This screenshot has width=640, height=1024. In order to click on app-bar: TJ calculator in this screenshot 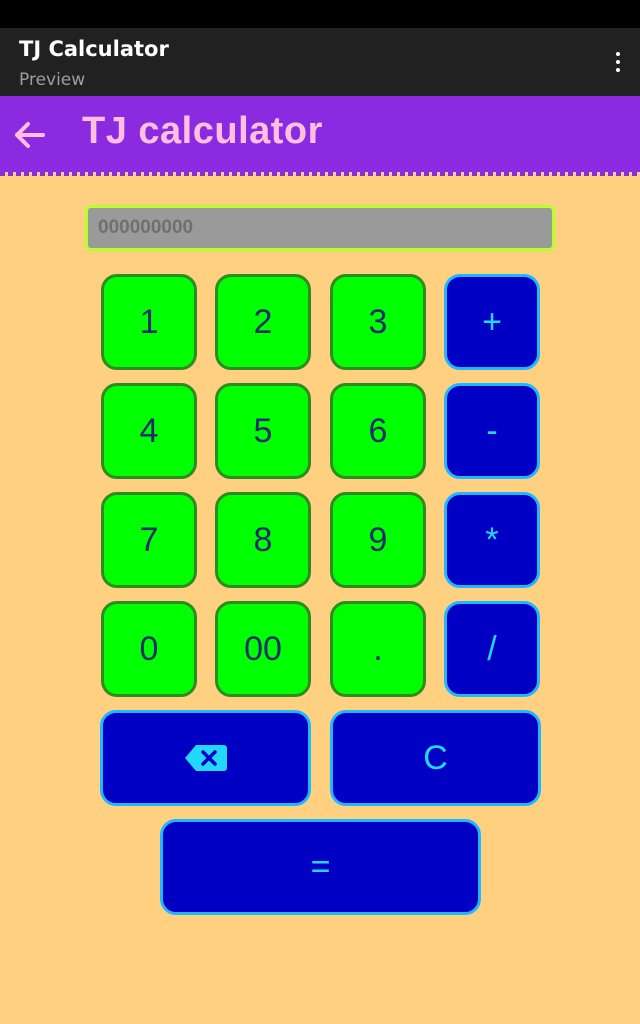, I will do `click(320, 136)`.